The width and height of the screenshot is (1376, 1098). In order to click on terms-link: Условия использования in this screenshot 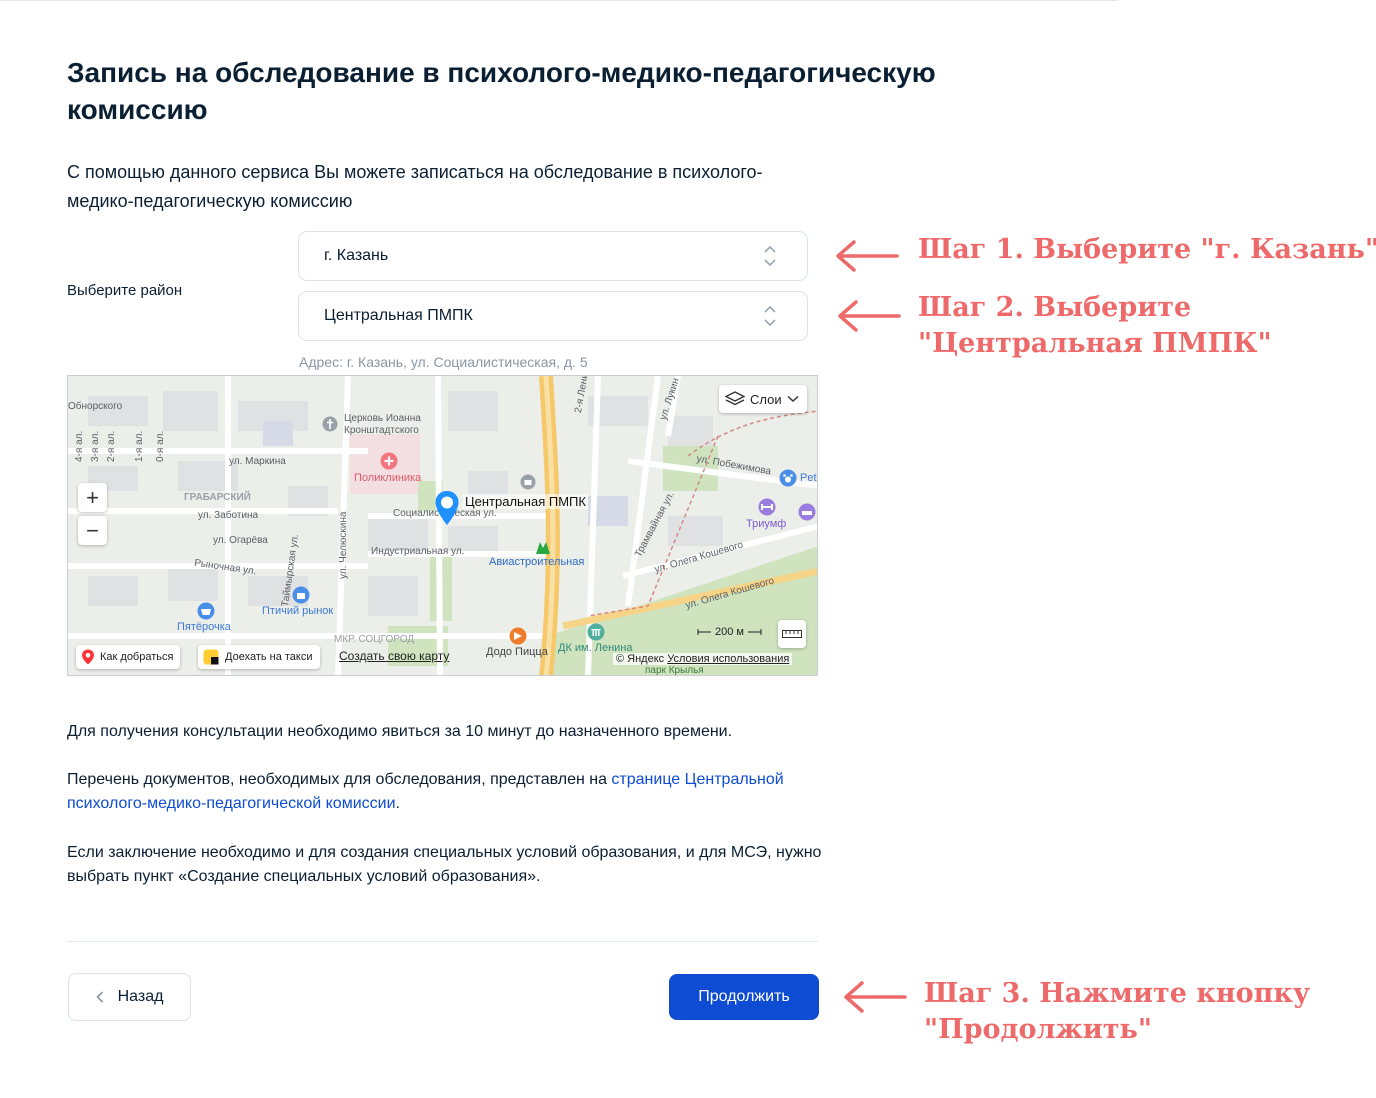, I will do `click(728, 659)`.